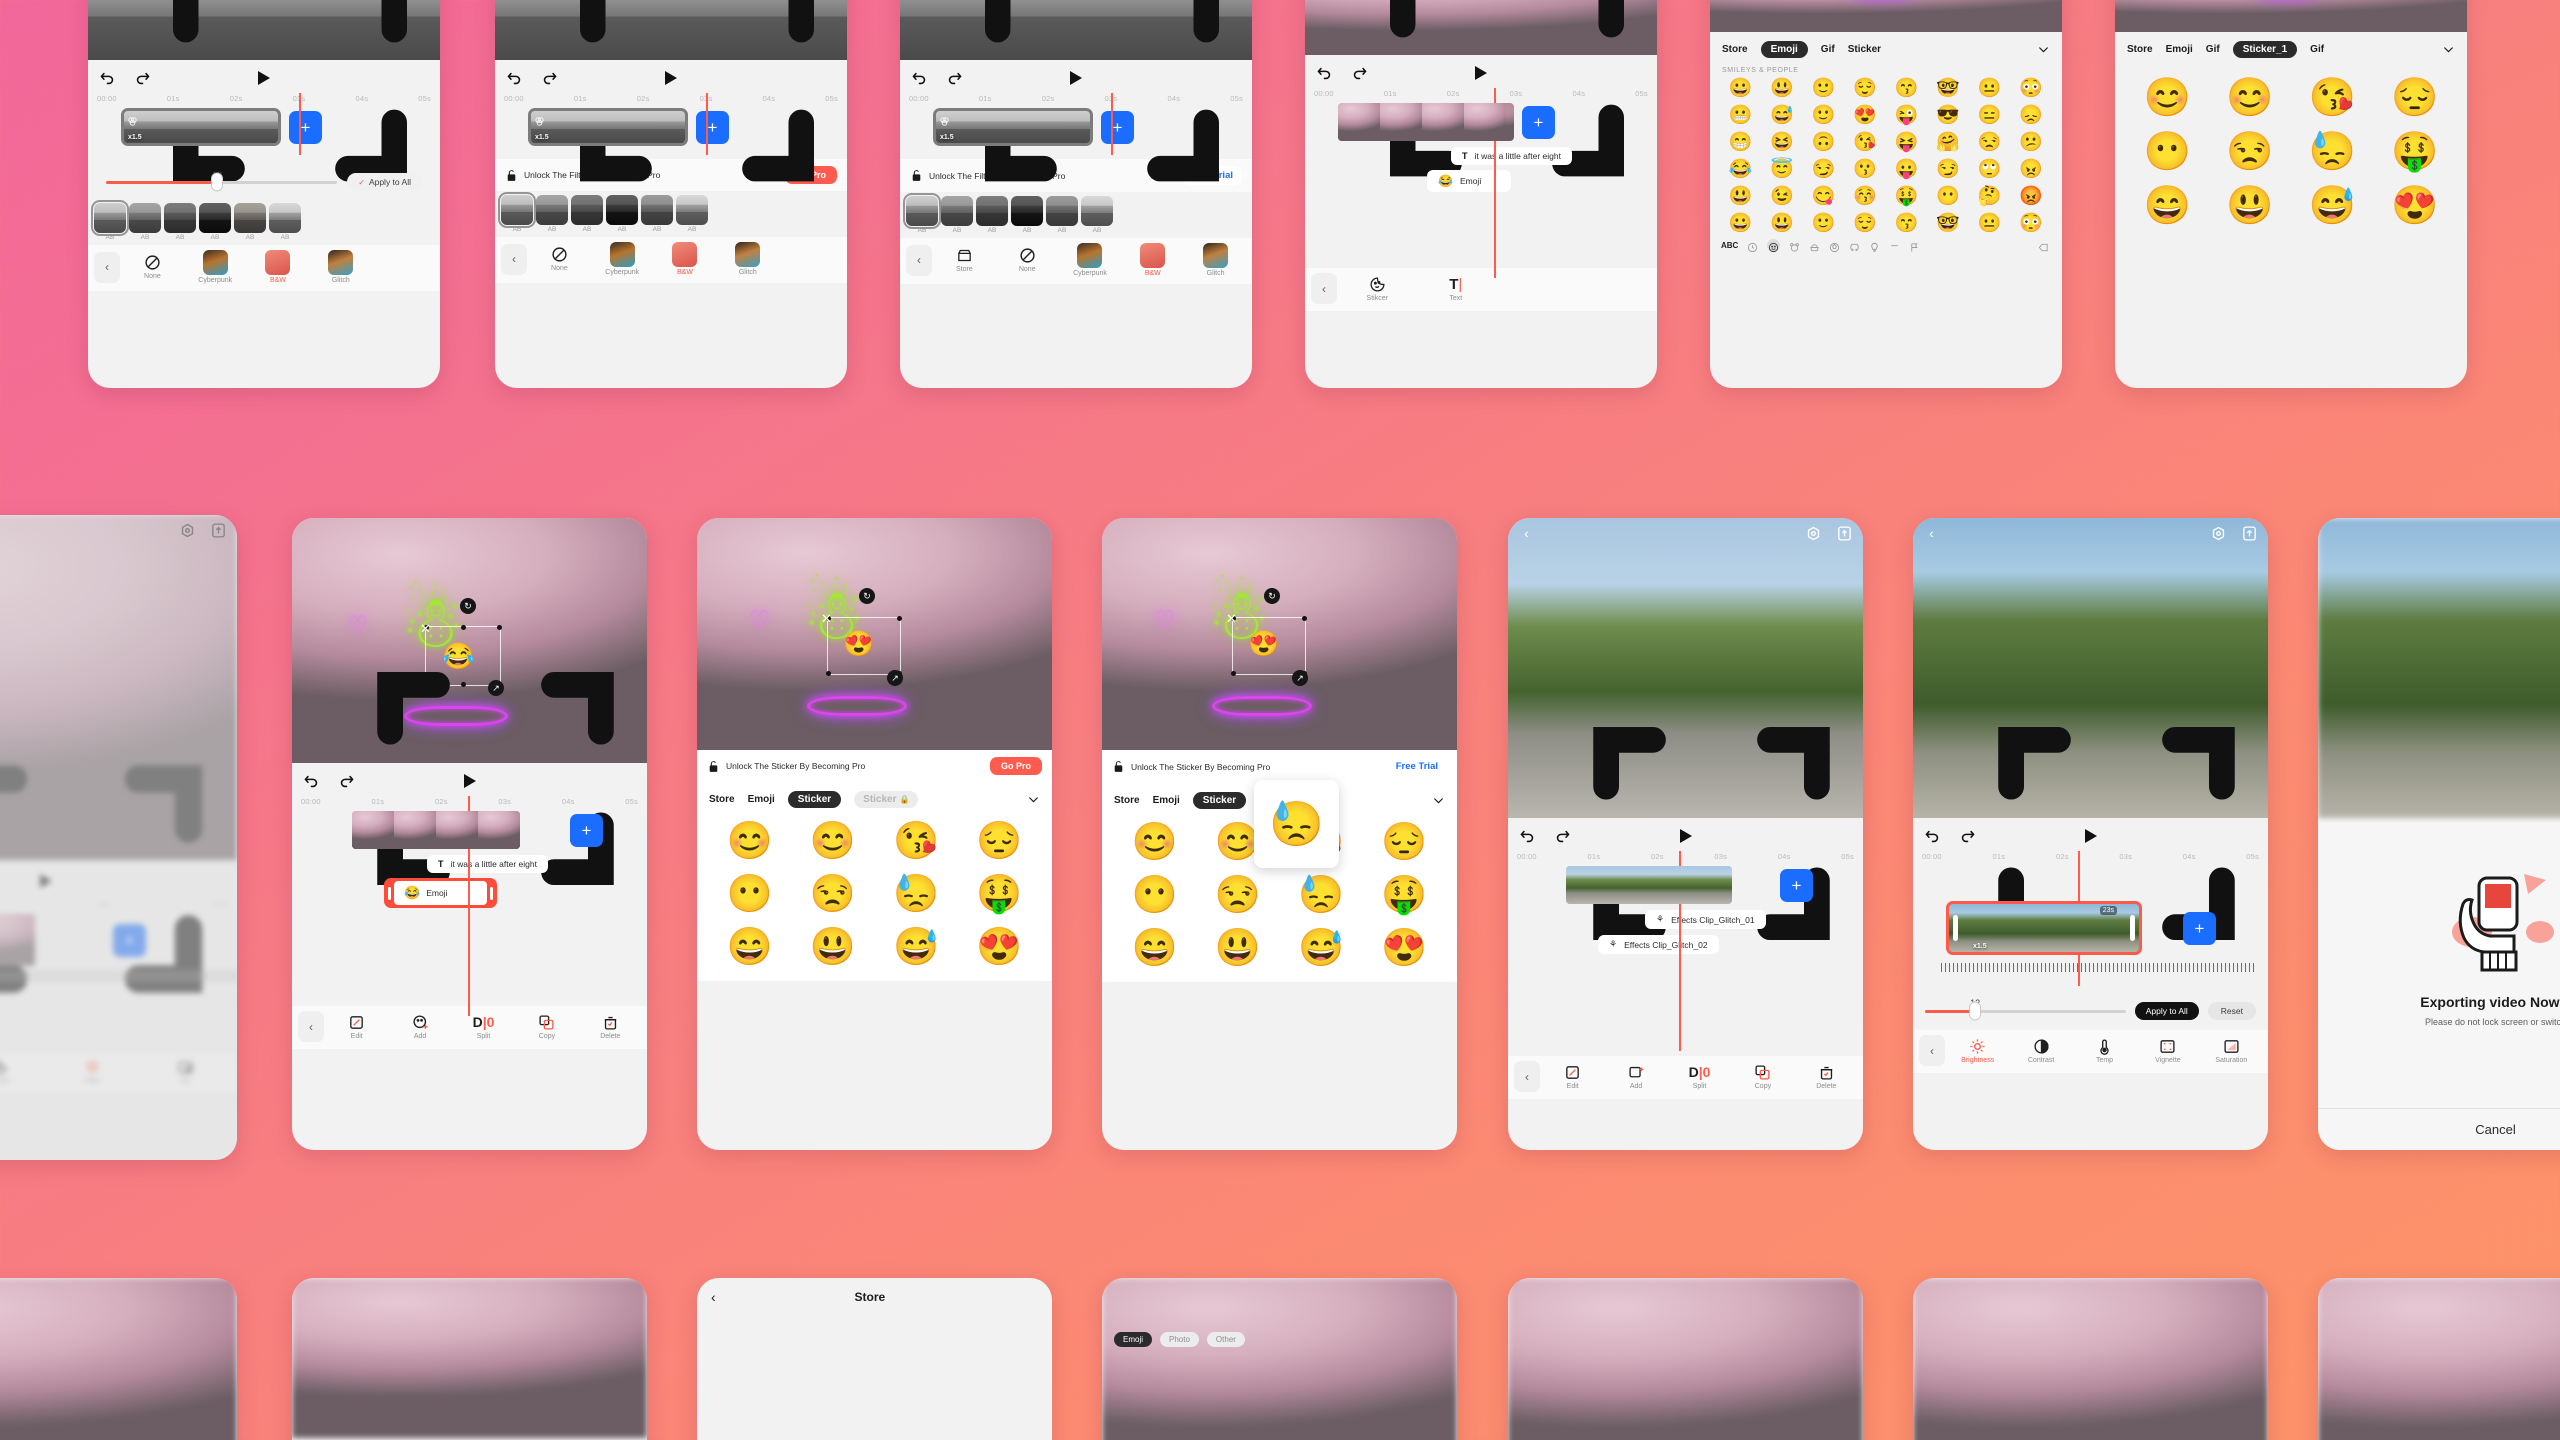 Image resolution: width=2560 pixels, height=1440 pixels. Describe the element at coordinates (1179, 1339) in the screenshot. I see `pill-photo: Photo` at that location.